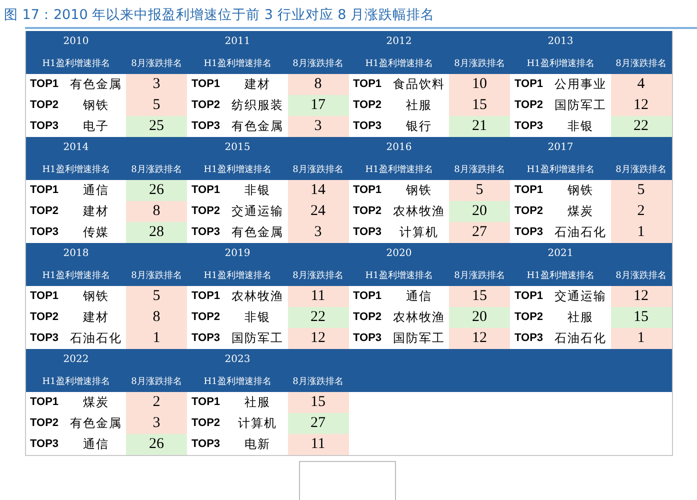 This screenshot has height=500, width=697. What do you see at coordinates (76, 254) in the screenshot?
I see `year-heading: 2018` at bounding box center [76, 254].